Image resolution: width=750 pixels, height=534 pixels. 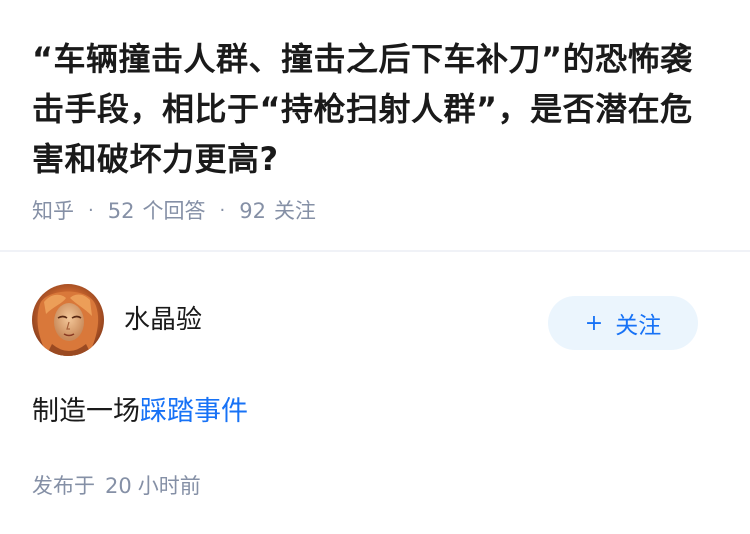 I want to click on plus-icon: +, so click(x=594, y=323).